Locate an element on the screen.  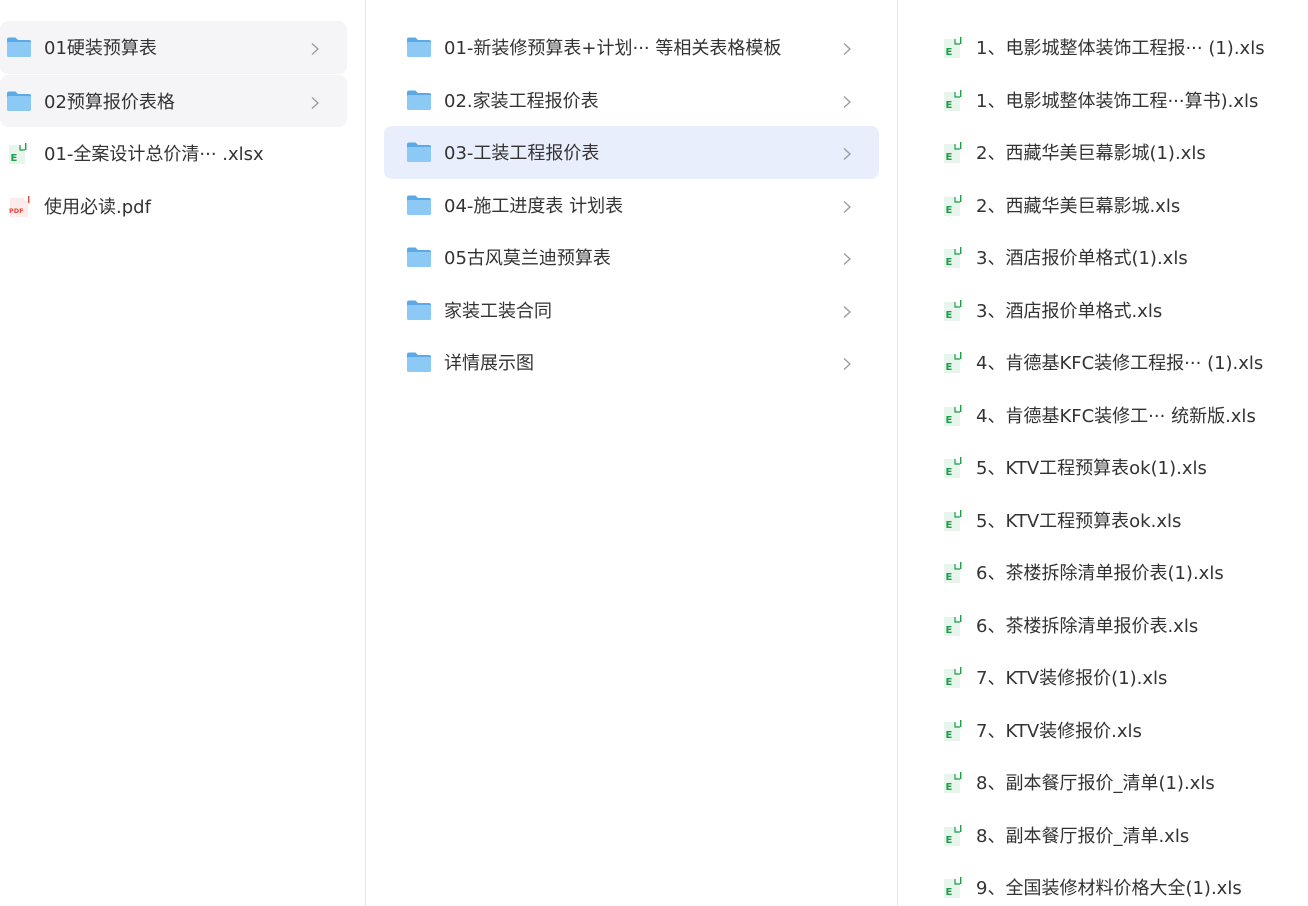
file-item: E 7、KTV装修报价.xls is located at coordinates (1103, 730).